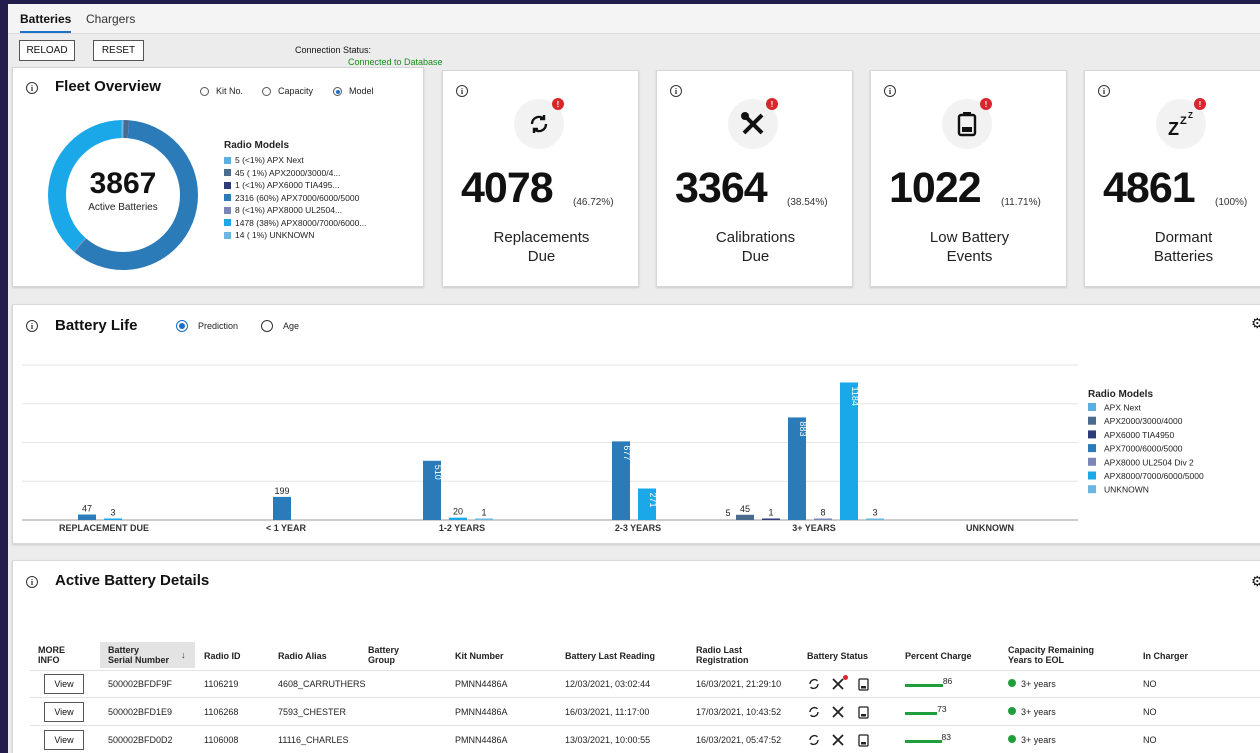 This screenshot has width=1260, height=753. Describe the element at coordinates (183, 655) in the screenshot. I see `sort-desc-icon: ↓` at that location.